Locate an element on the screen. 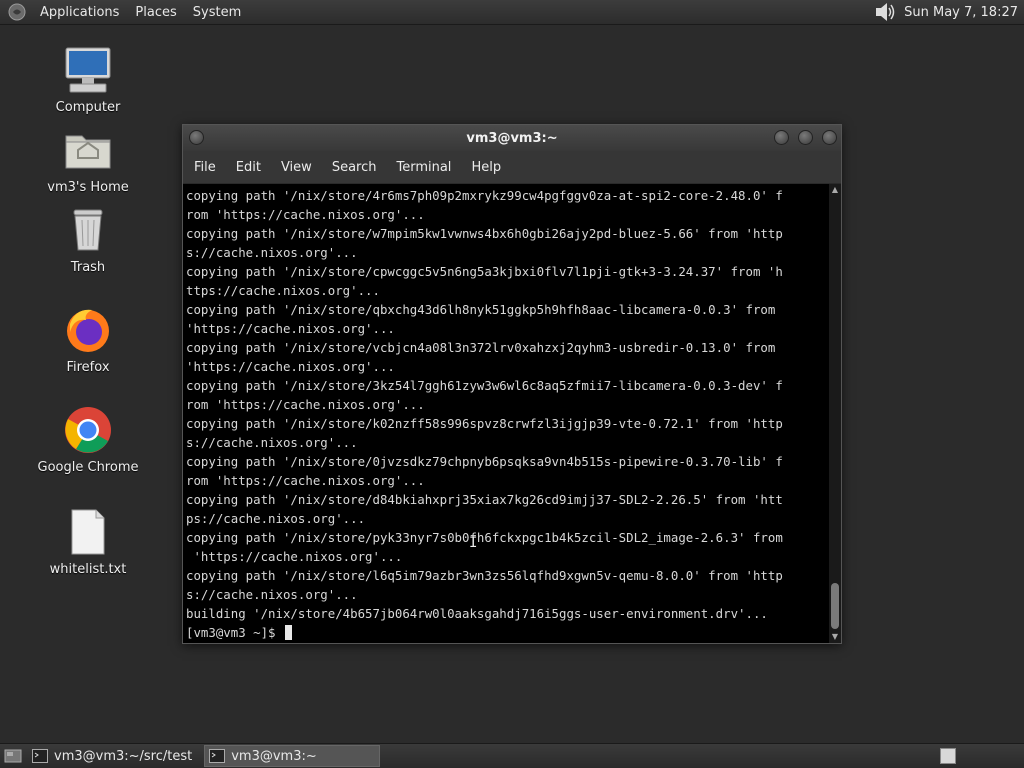 The width and height of the screenshot is (1024, 768). mouse-ibeam-cursor: I is located at coordinates (473, 543).